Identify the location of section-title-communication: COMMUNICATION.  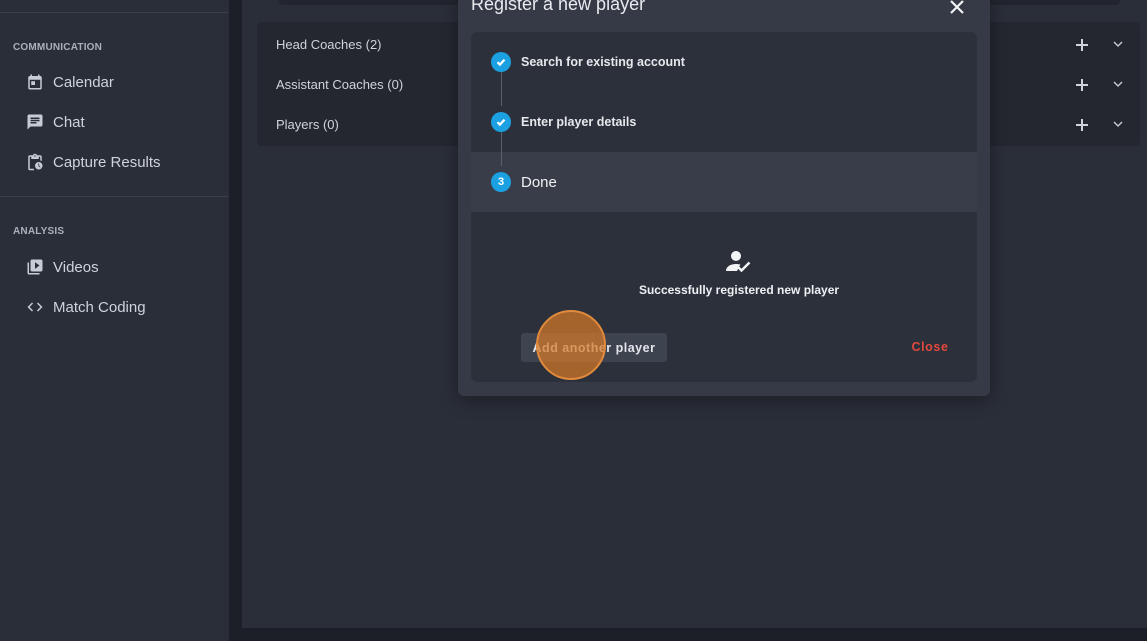
(58, 47).